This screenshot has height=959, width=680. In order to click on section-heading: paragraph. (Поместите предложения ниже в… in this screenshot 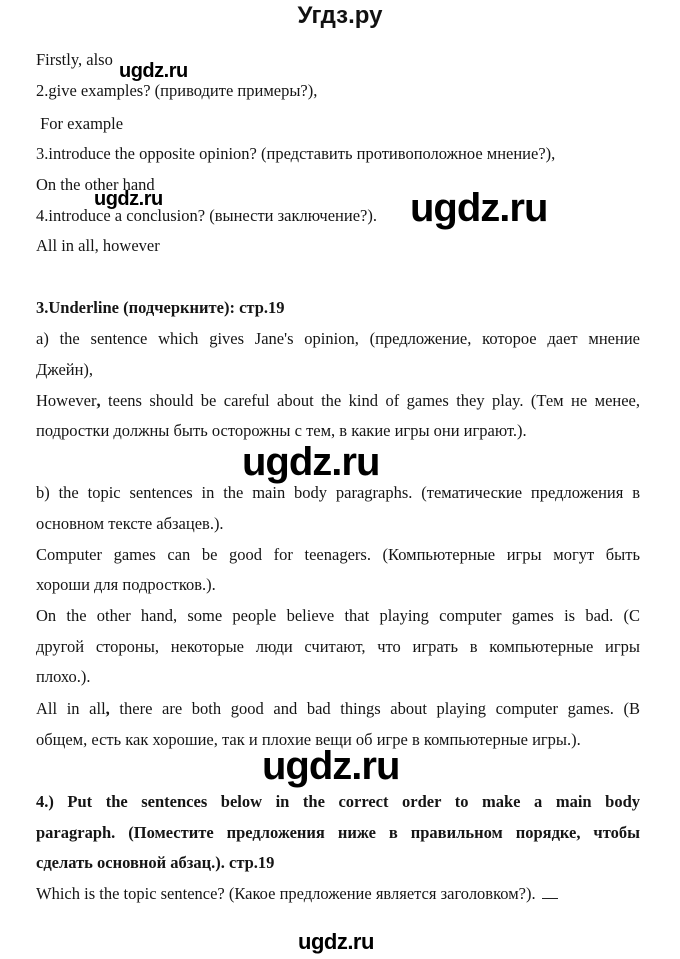, I will do `click(338, 832)`.